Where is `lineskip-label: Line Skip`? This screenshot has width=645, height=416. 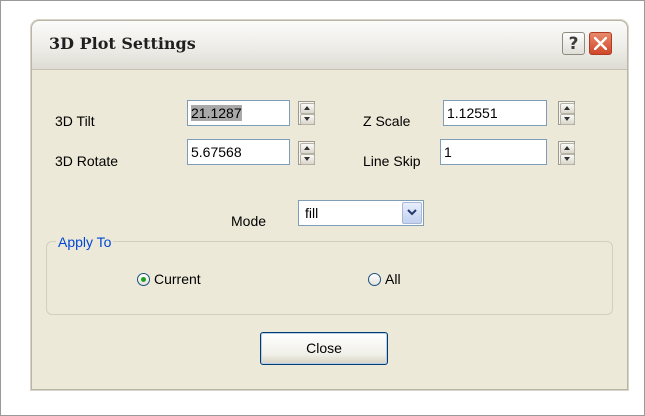 lineskip-label: Line Skip is located at coordinates (392, 161).